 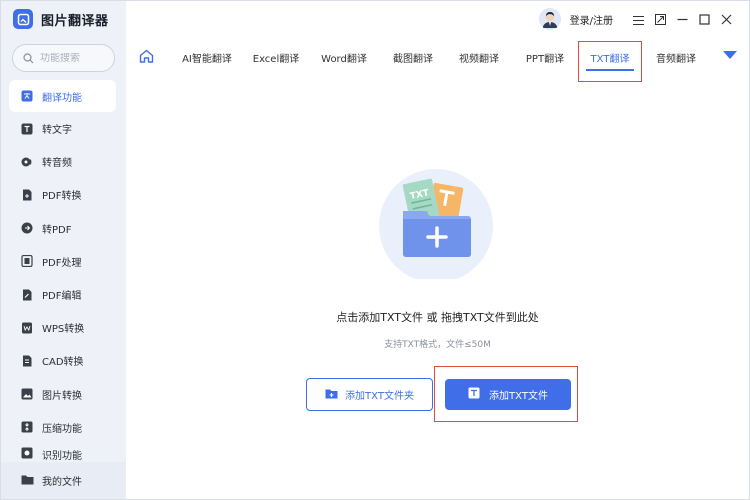 What do you see at coordinates (379, 396) in the screenshot?
I see `add-folder-label: 添加TXT文件夹` at bounding box center [379, 396].